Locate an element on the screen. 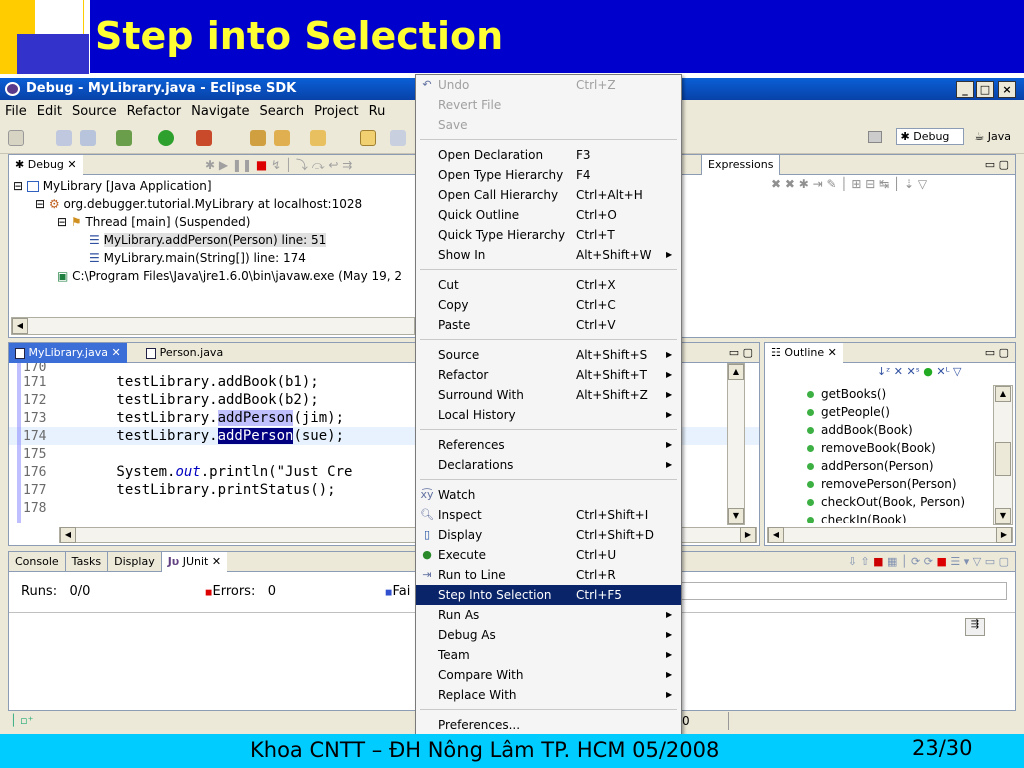  menu-item-compare-with: Compare With ▶ is located at coordinates (548, 675).